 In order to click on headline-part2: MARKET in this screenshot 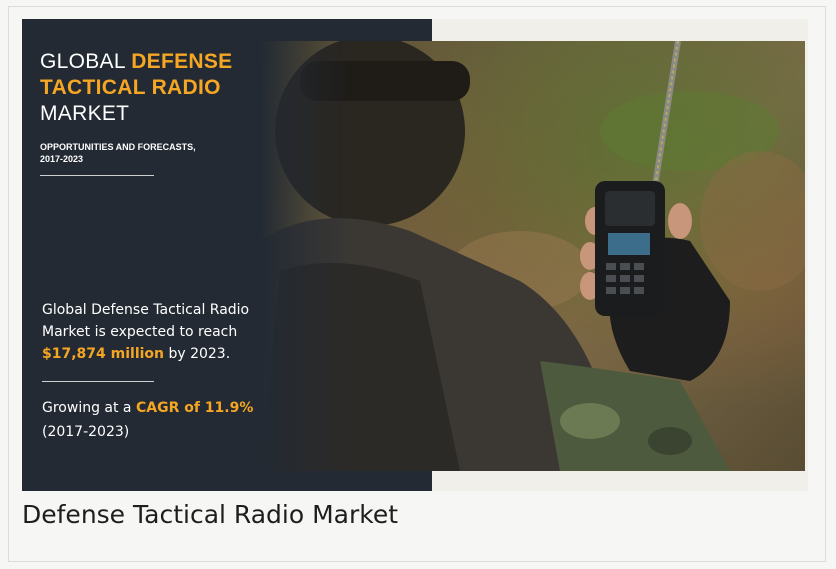, I will do `click(85, 113)`.